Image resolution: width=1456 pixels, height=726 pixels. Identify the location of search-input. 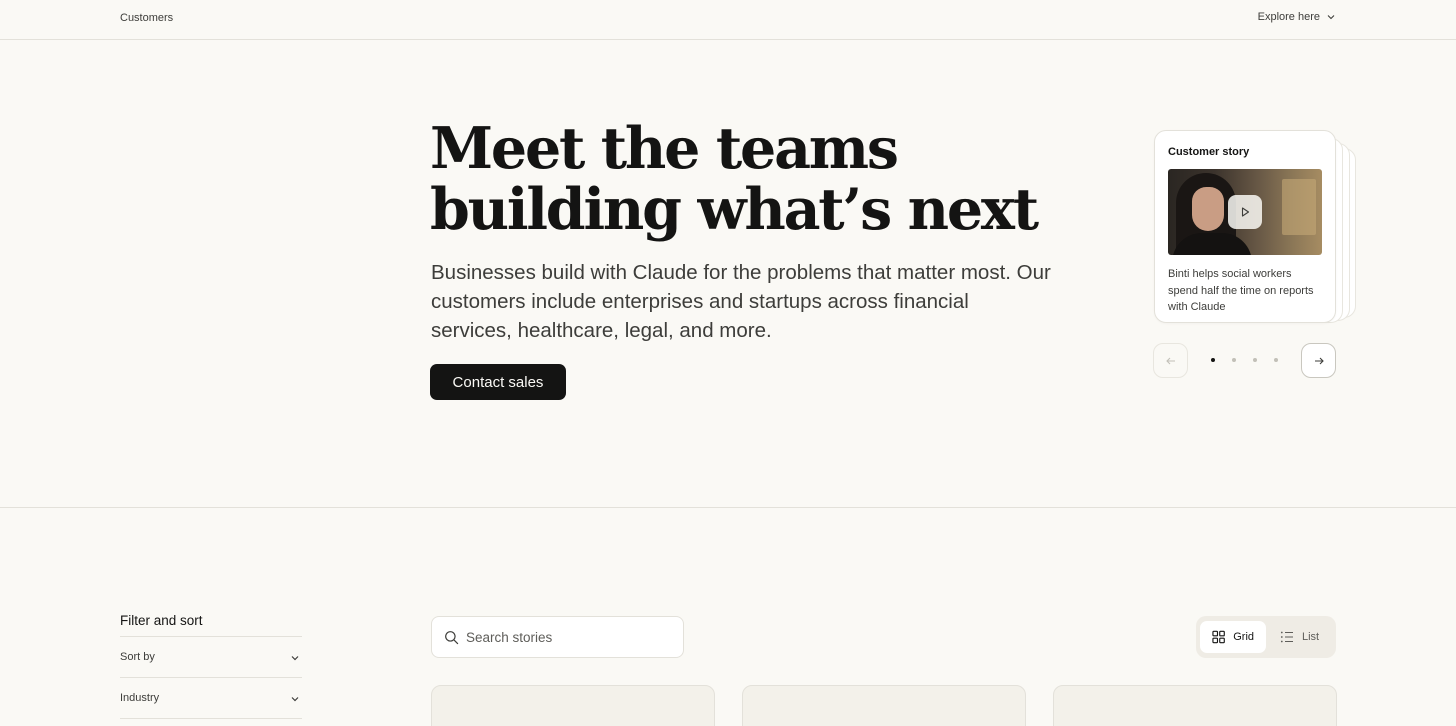
(571, 637).